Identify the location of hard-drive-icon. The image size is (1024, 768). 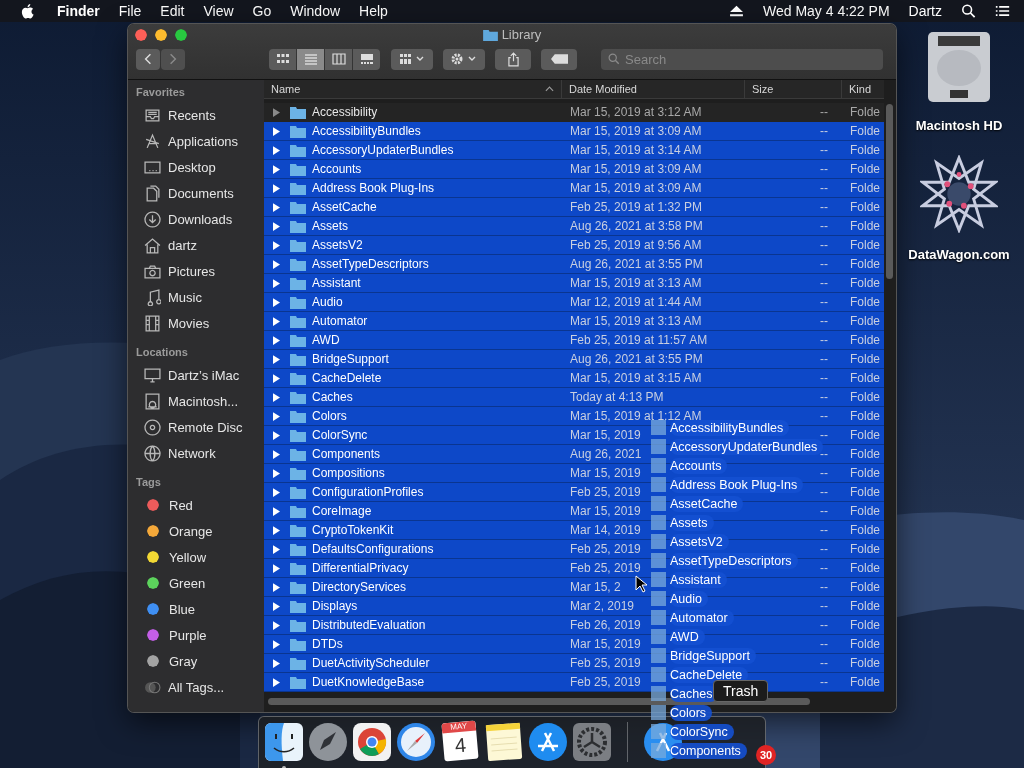
(959, 67).